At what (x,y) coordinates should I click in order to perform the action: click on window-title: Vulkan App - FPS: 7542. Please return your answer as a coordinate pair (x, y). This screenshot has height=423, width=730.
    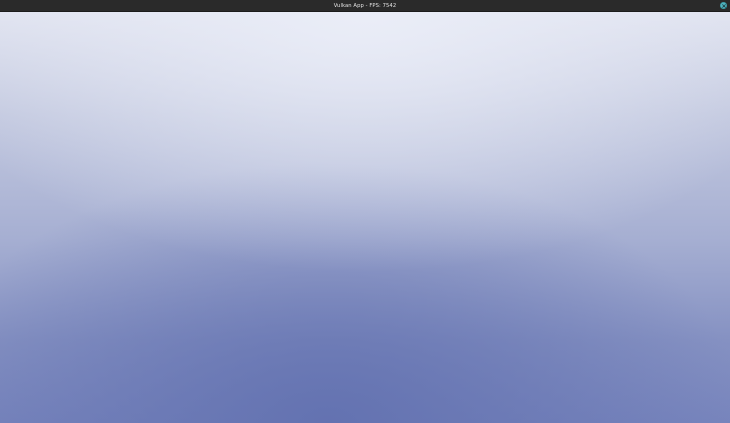
    Looking at the image, I should click on (365, 6).